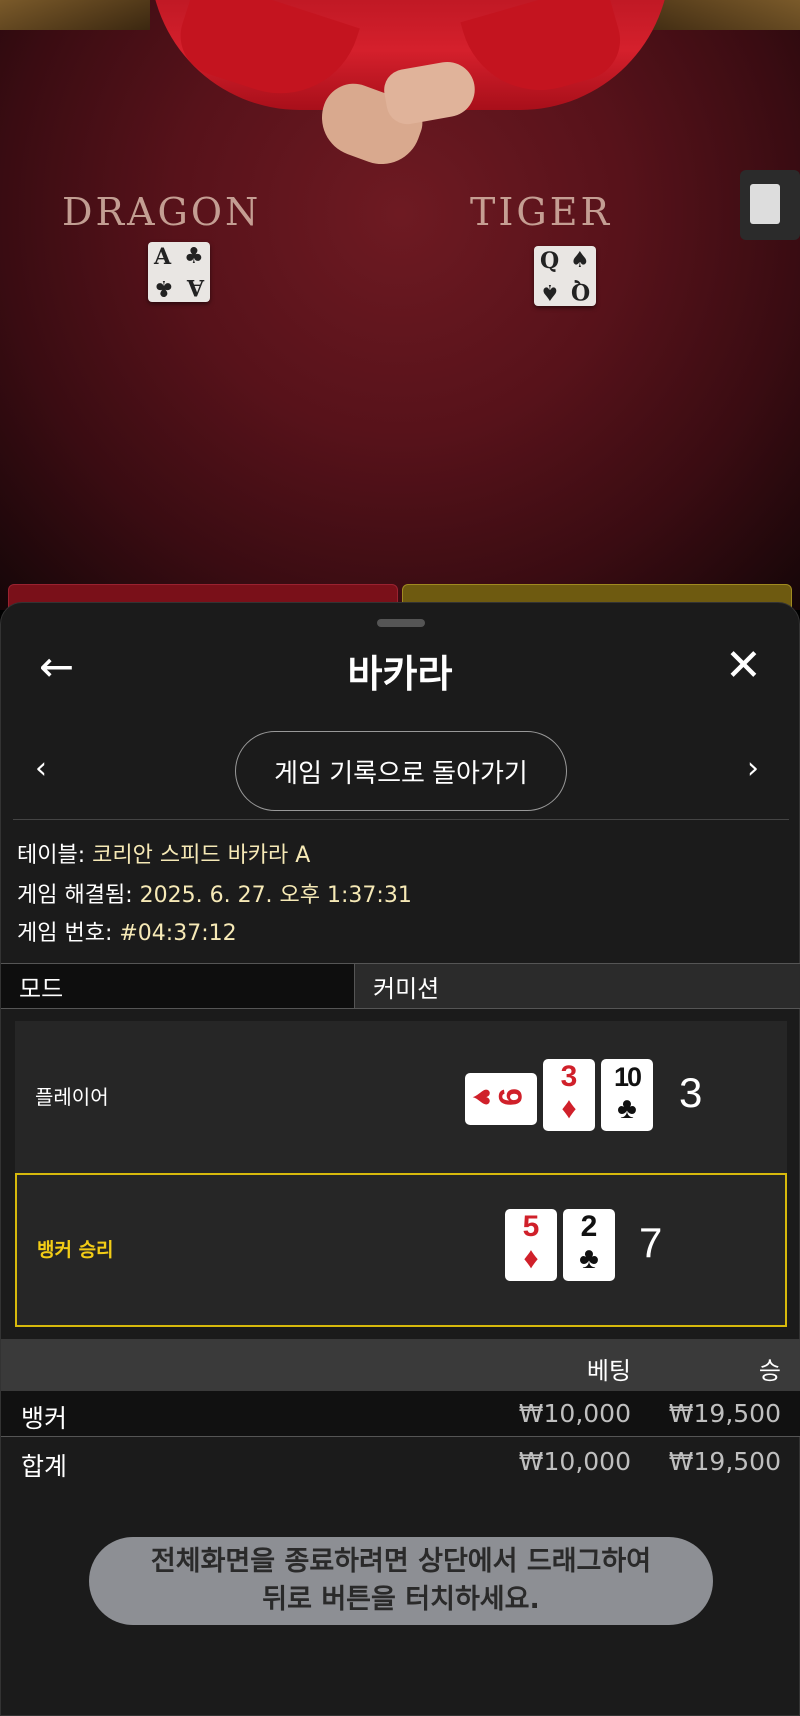  I want to click on mode-row: 모드 커미션, so click(400, 986).